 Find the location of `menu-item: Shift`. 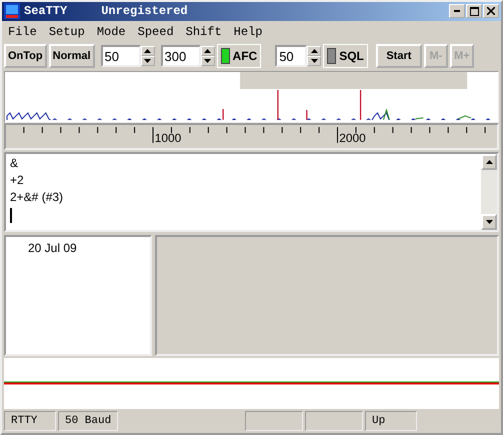

menu-item: Shift is located at coordinates (204, 31).